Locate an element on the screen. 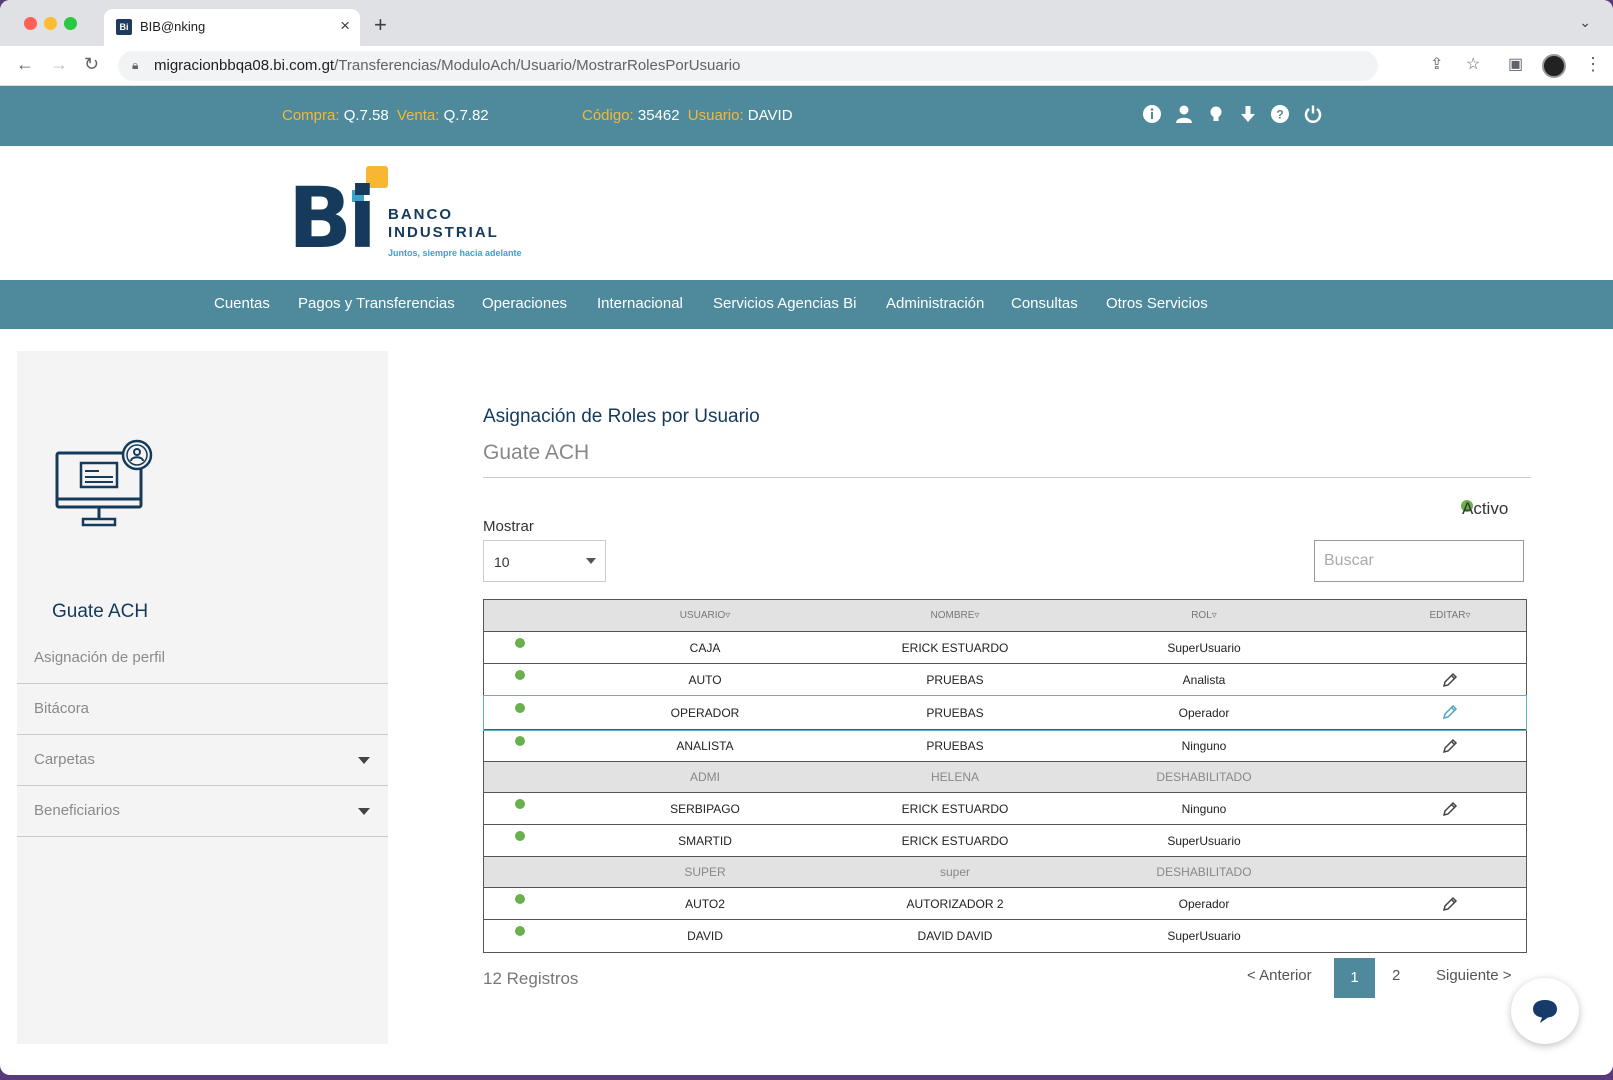  browser-tabbar: Bi BIB@nking × + ⌄ is located at coordinates (806, 23).